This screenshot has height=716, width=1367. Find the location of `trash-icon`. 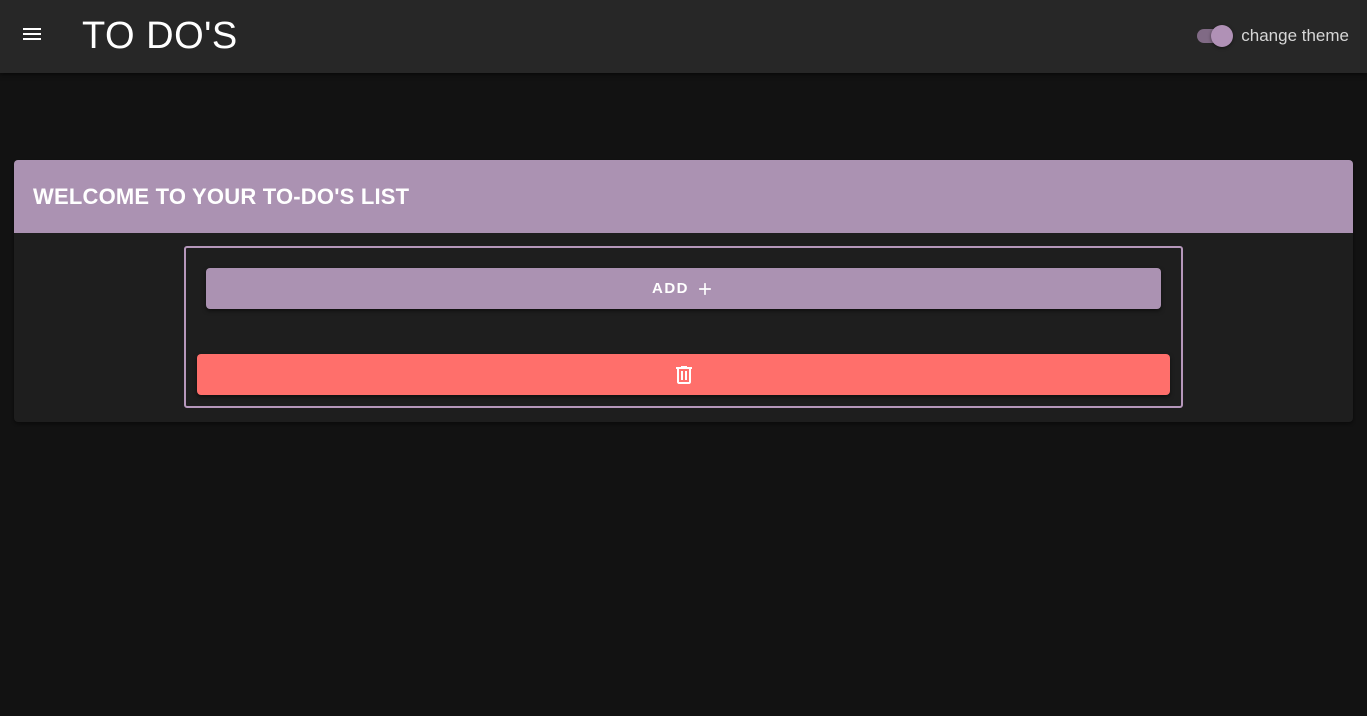

trash-icon is located at coordinates (684, 375).